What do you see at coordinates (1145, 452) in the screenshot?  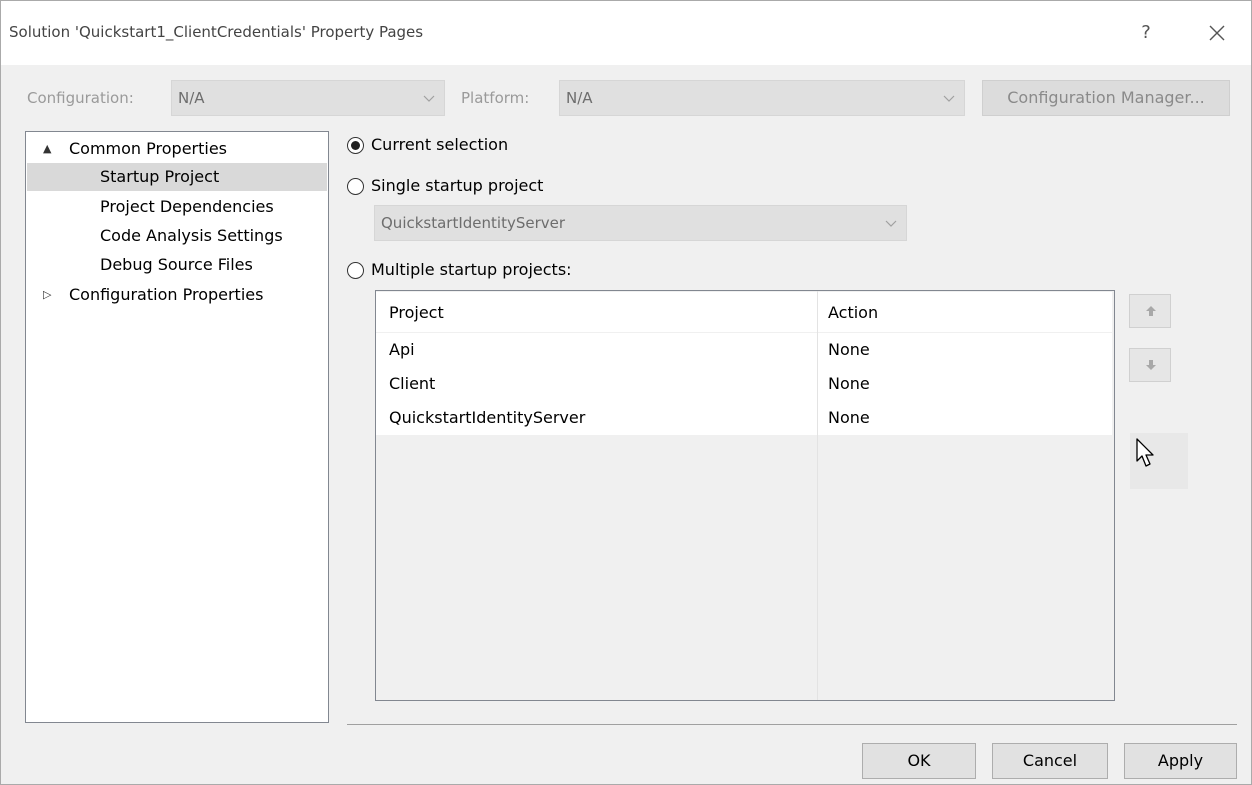 I see `mouse-pointer-icon` at bounding box center [1145, 452].